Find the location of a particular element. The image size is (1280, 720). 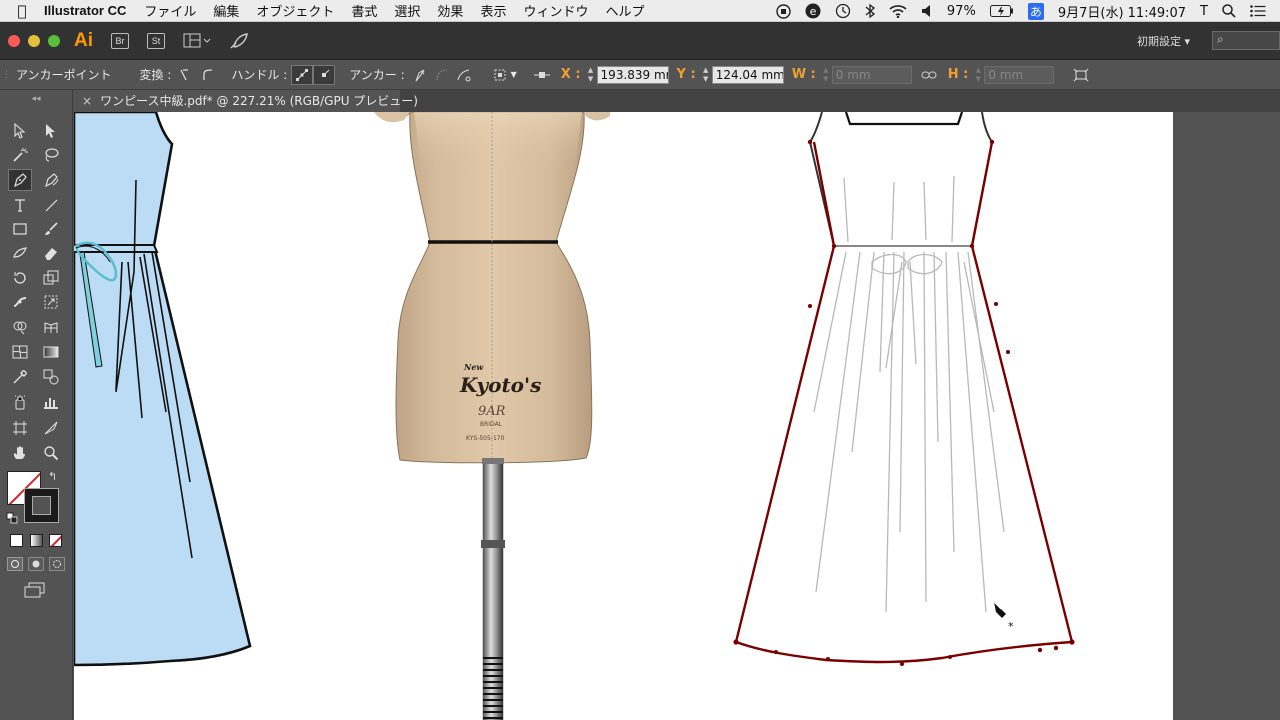

x-label: X : is located at coordinates (570, 74).